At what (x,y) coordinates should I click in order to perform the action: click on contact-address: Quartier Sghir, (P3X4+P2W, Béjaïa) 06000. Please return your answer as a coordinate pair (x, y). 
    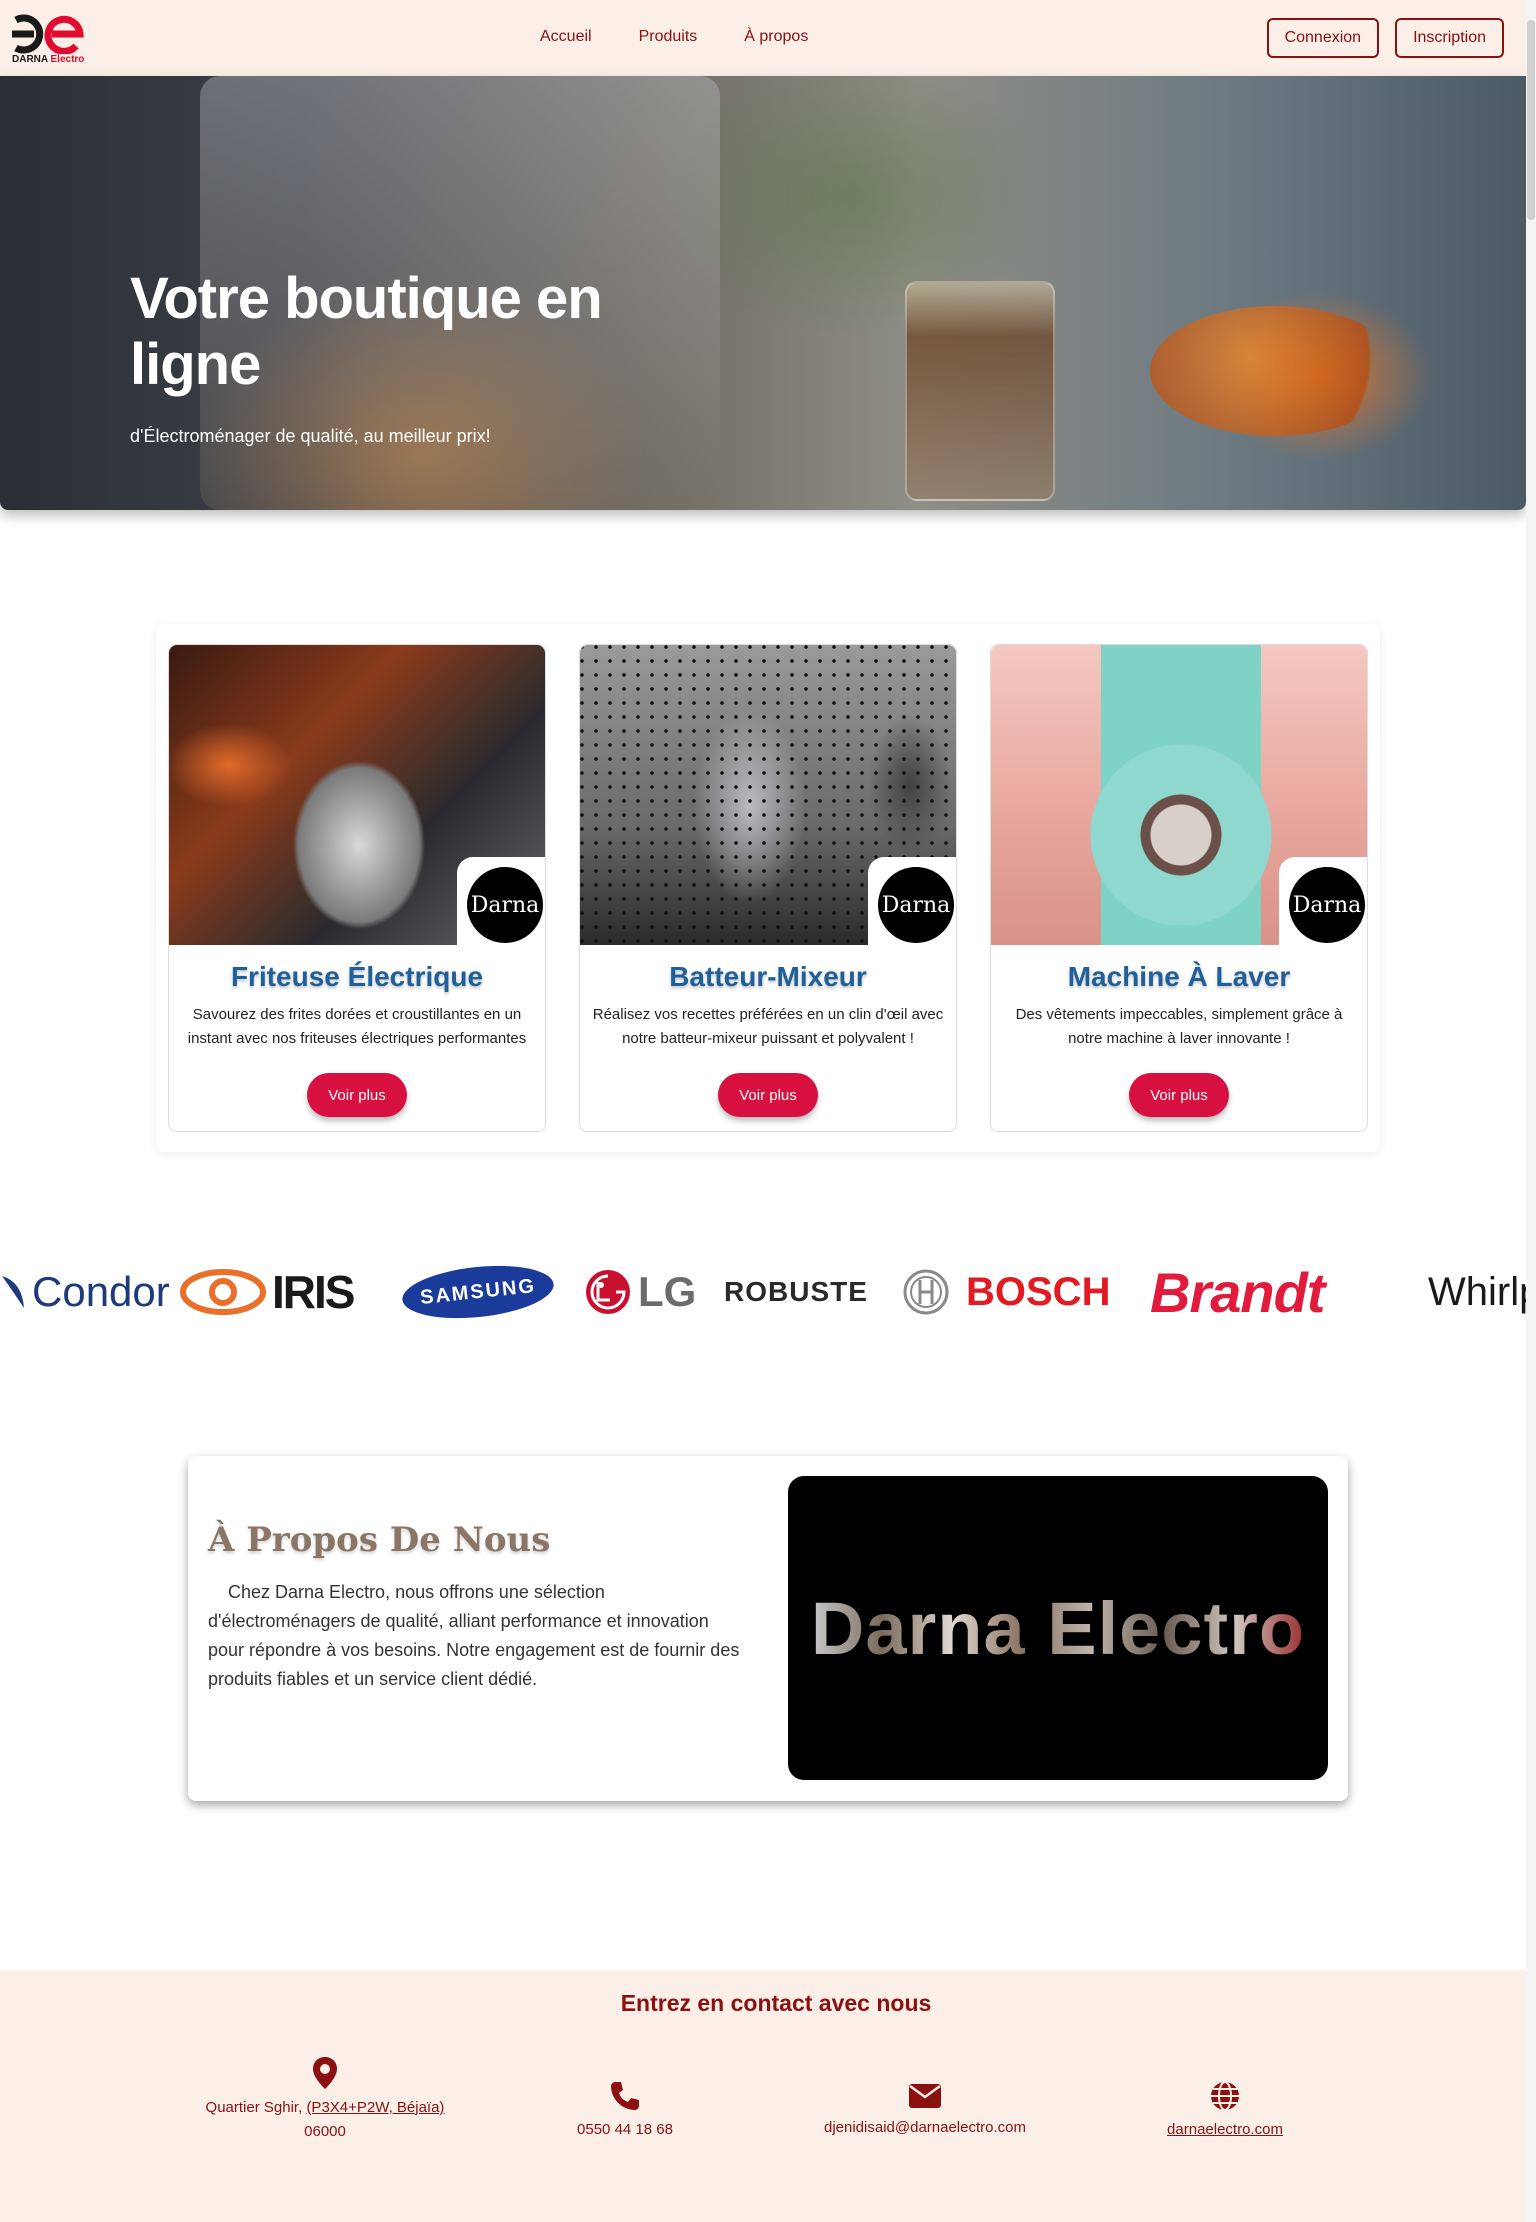
    Looking at the image, I should click on (325, 2100).